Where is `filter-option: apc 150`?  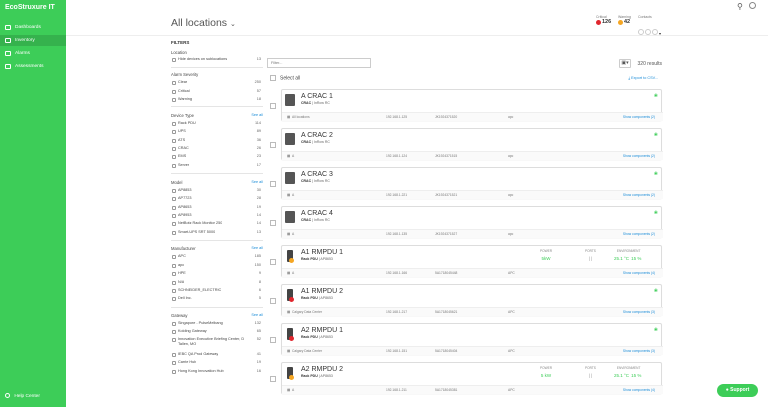 filter-option: apc 150 is located at coordinates (217, 266).